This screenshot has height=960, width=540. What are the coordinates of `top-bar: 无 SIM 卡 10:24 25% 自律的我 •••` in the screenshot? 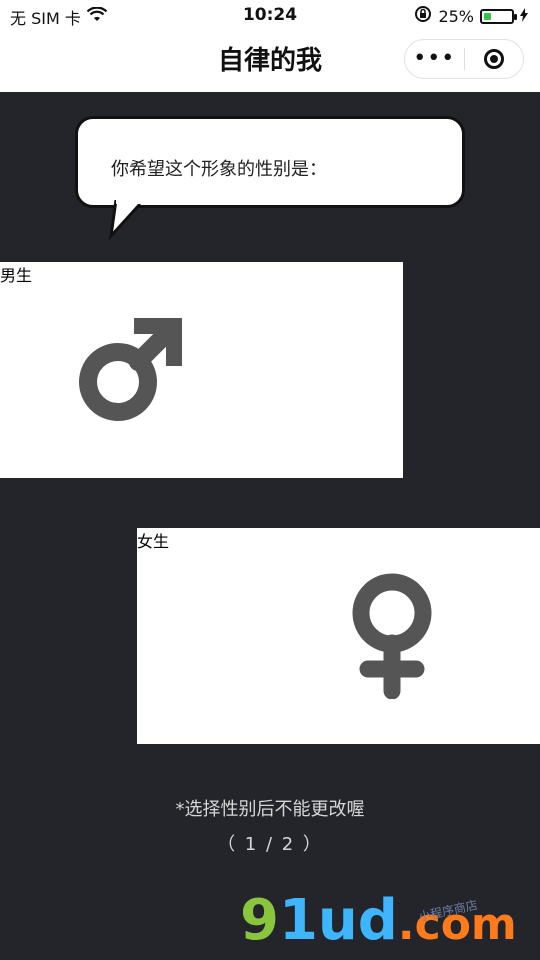 It's located at (270, 46).